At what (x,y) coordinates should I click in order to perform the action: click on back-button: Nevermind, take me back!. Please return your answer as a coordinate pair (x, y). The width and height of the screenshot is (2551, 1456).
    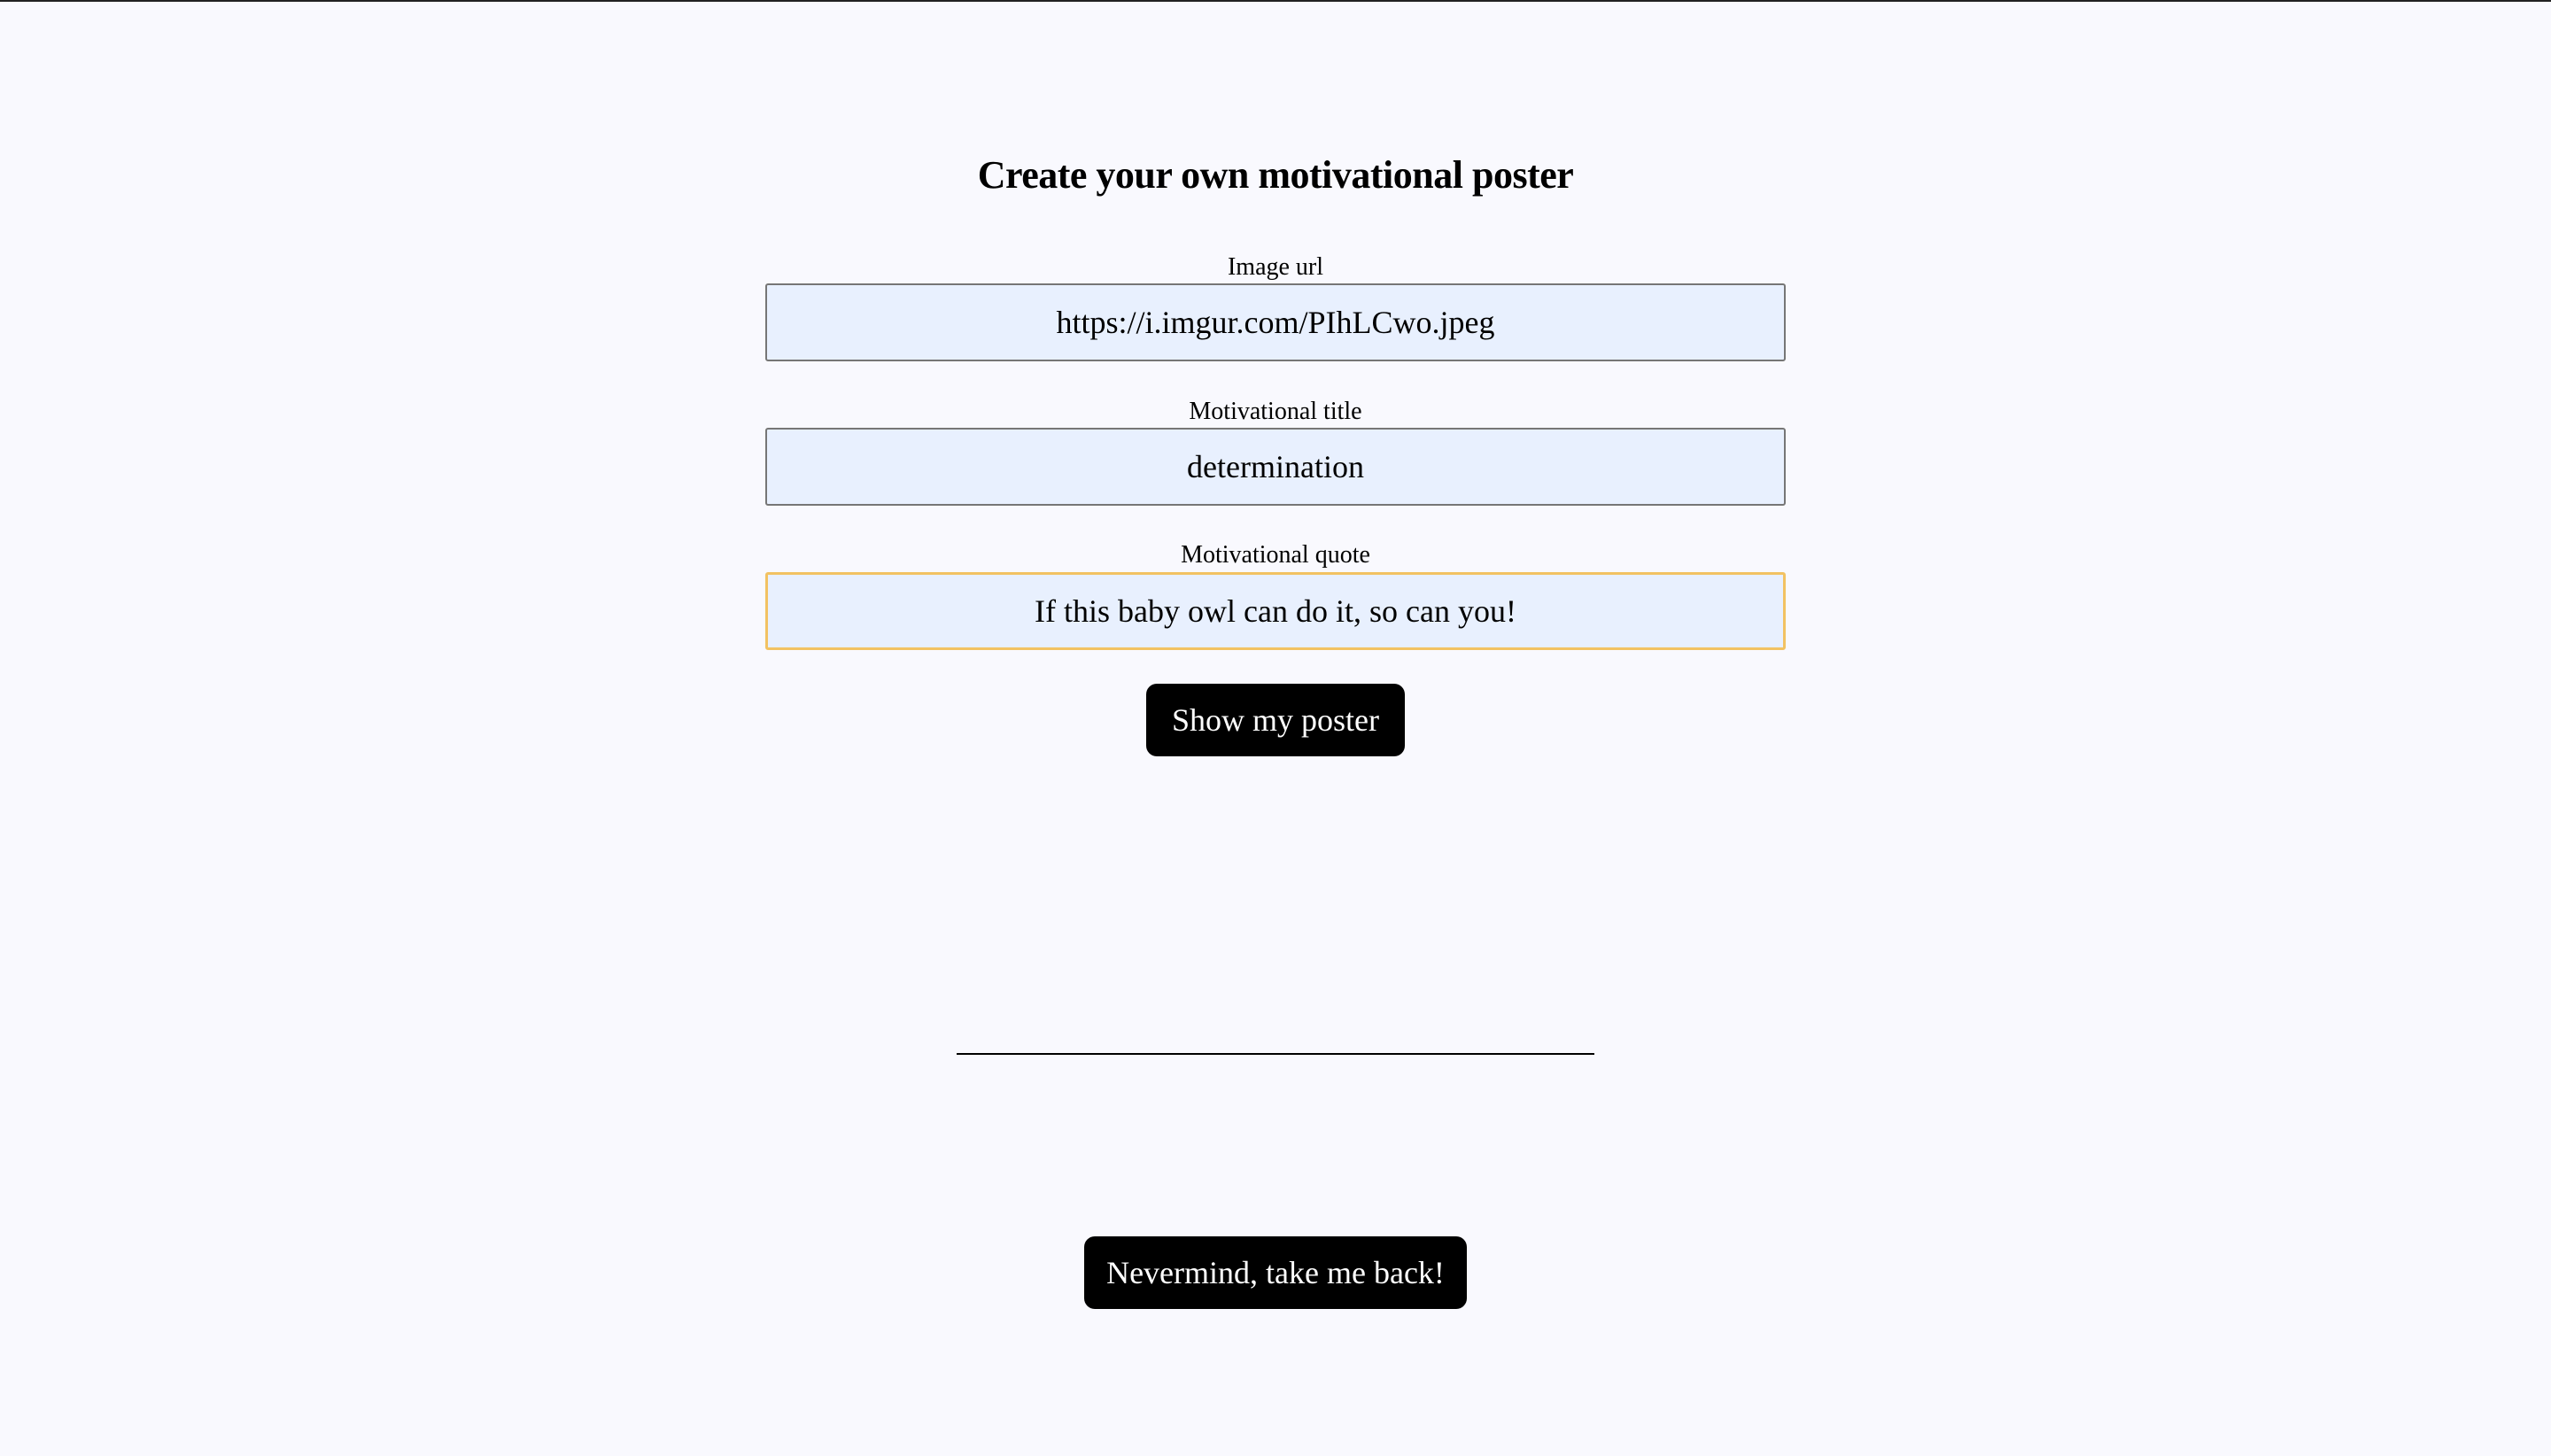
    Looking at the image, I should click on (1275, 1273).